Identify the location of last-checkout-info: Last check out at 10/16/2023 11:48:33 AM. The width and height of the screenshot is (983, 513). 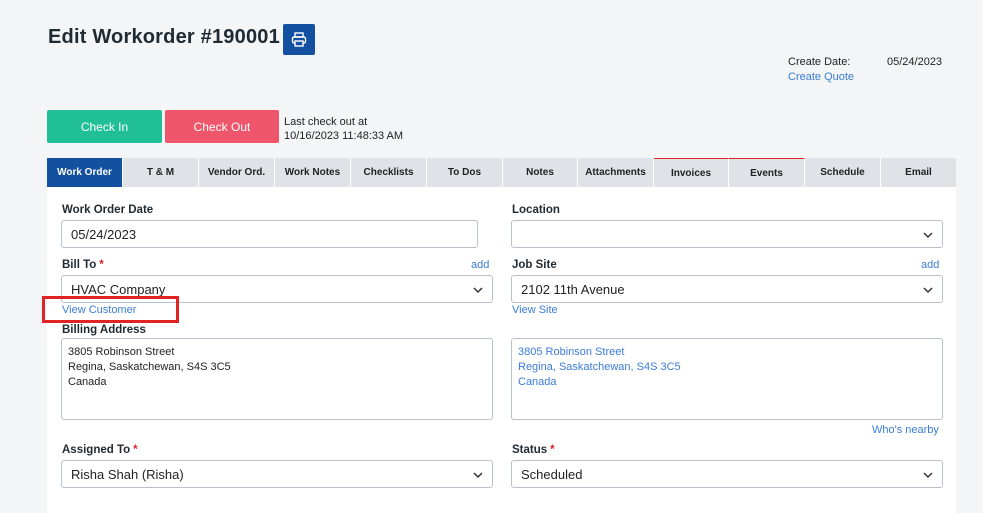
(343, 129).